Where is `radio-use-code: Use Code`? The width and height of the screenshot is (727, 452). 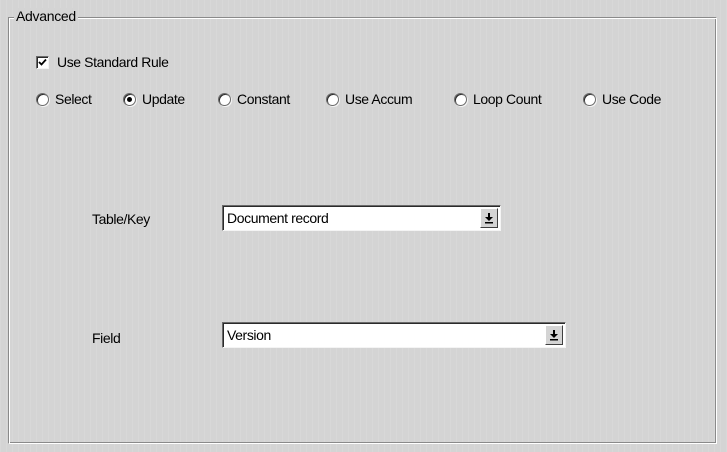
radio-use-code: Use Code is located at coordinates (622, 99).